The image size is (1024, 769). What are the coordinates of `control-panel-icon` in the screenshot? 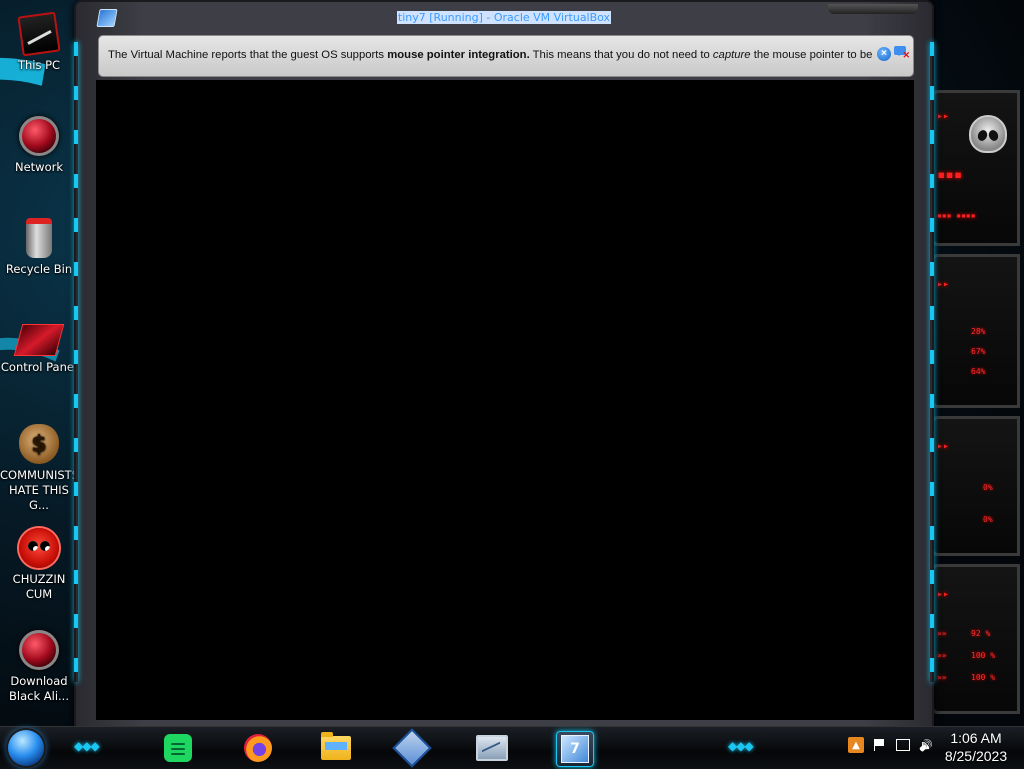 It's located at (39, 340).